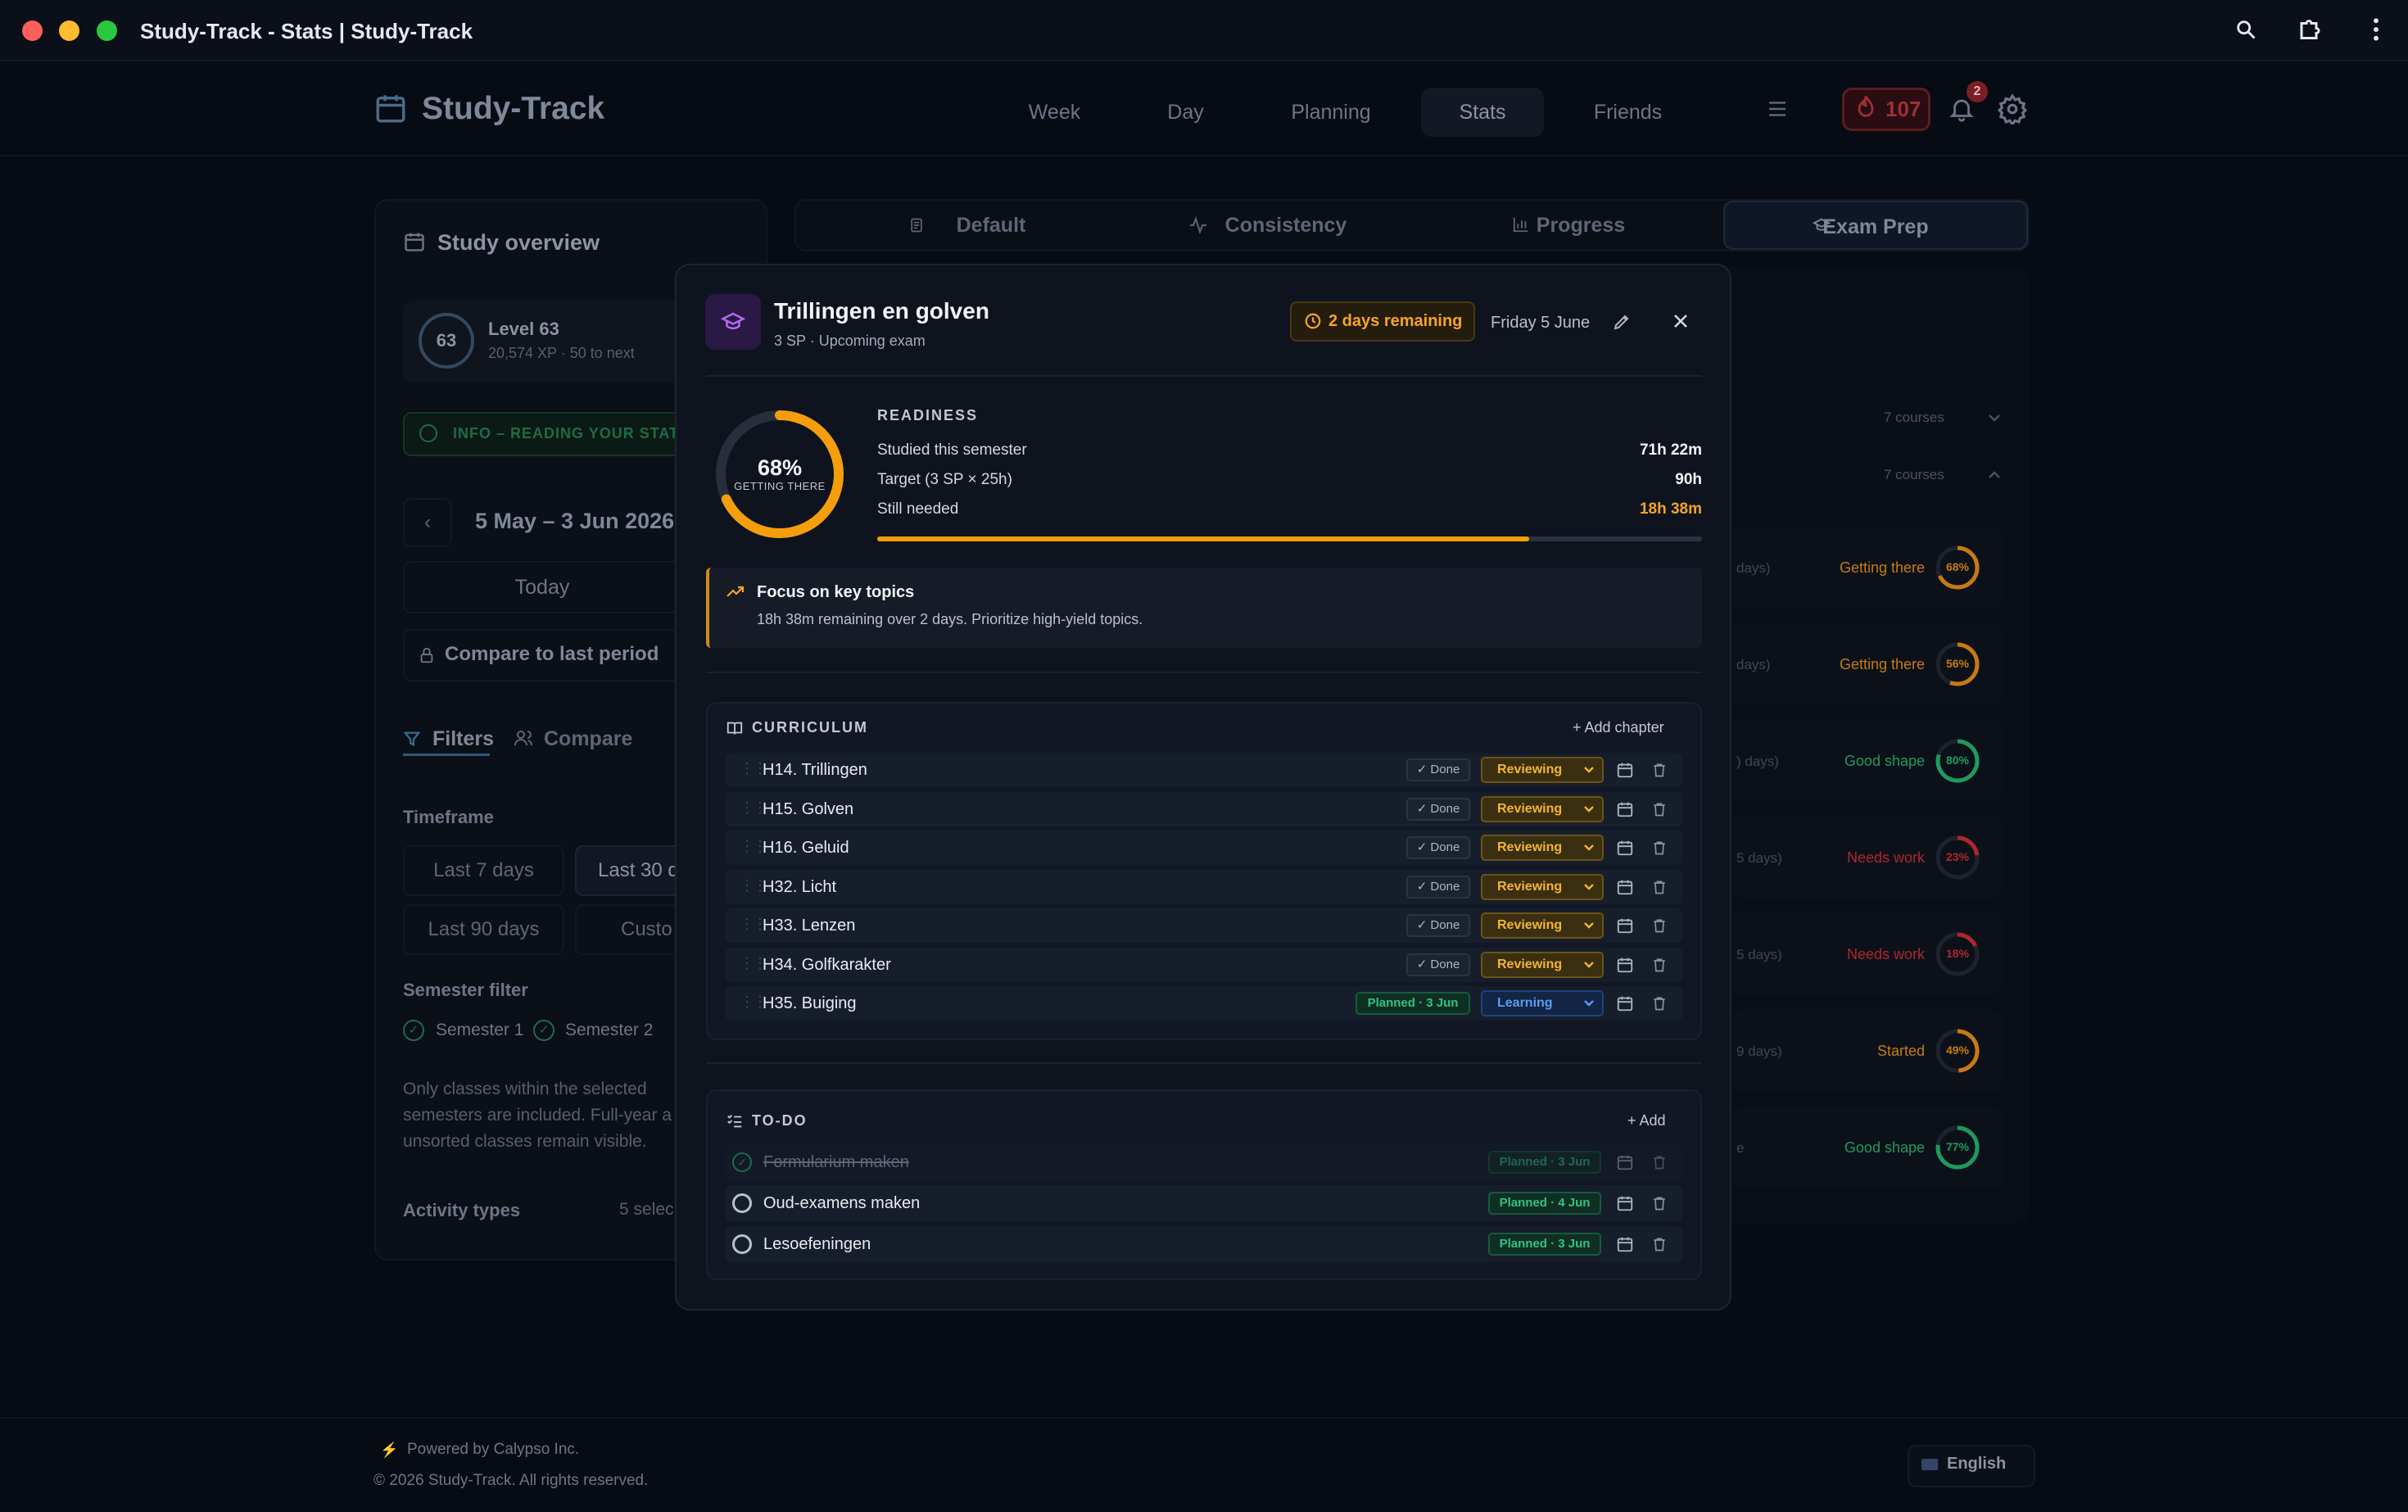  I want to click on subtab-exam-prep: Exam Prep, so click(1875, 225).